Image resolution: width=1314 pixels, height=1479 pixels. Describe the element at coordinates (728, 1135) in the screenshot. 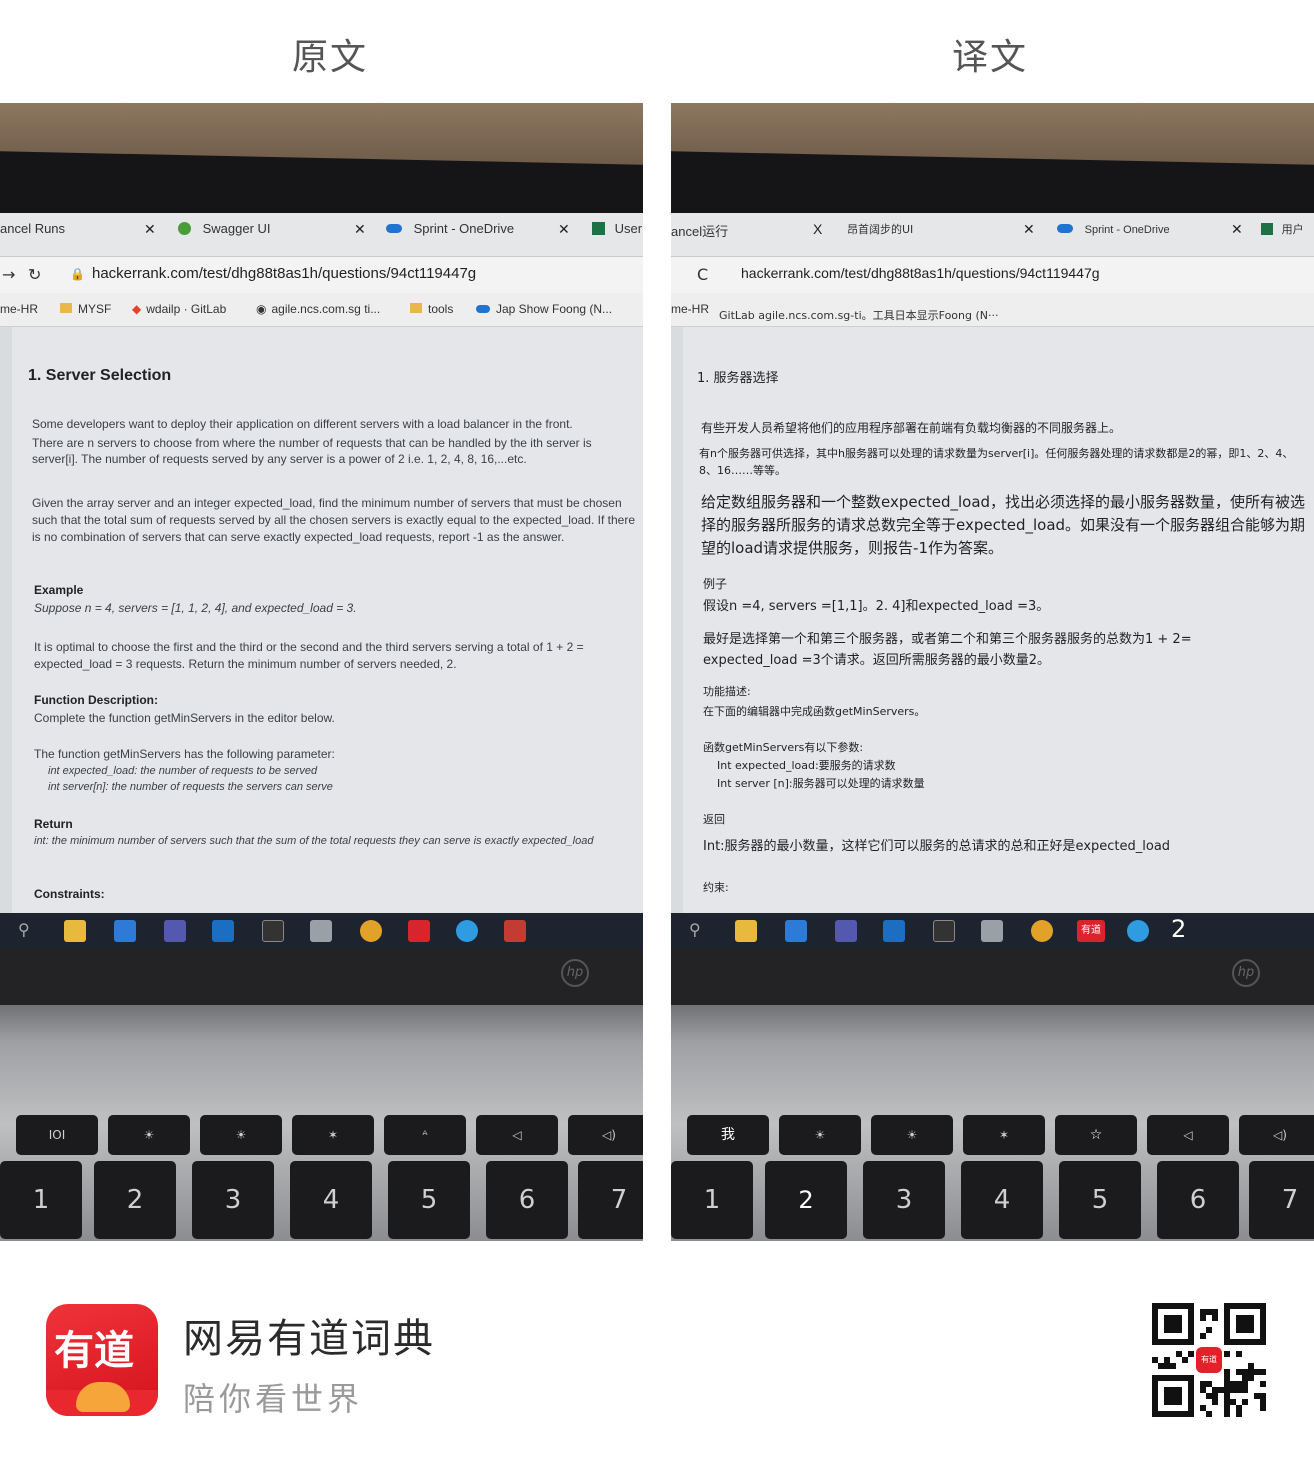

I see `key: 我` at that location.